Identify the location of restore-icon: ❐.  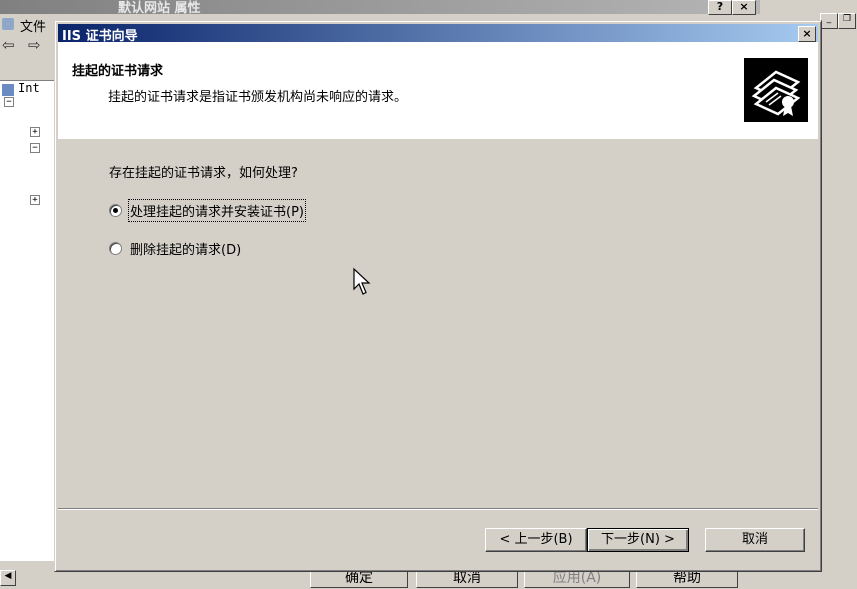
(847, 21).